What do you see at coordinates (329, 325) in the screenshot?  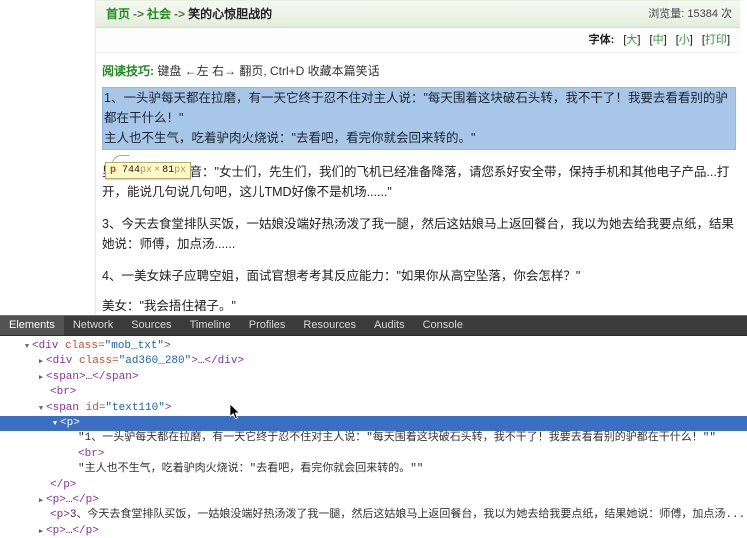 I see `tab-resources: Resources` at bounding box center [329, 325].